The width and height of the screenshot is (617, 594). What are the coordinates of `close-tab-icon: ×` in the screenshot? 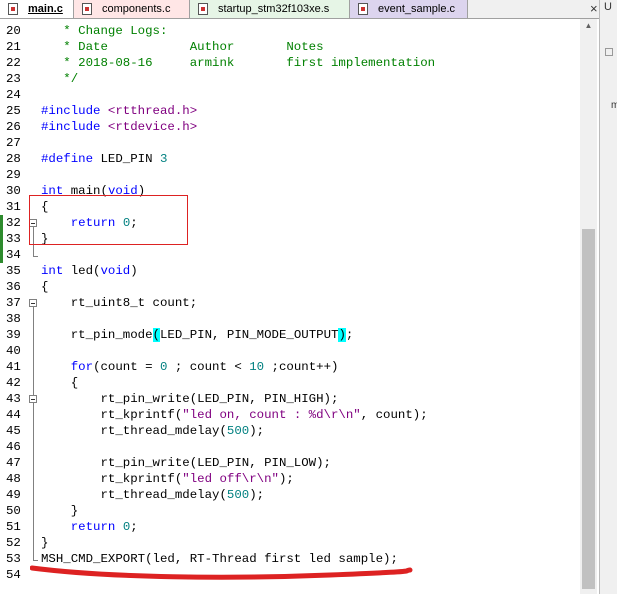 It's located at (594, 9).